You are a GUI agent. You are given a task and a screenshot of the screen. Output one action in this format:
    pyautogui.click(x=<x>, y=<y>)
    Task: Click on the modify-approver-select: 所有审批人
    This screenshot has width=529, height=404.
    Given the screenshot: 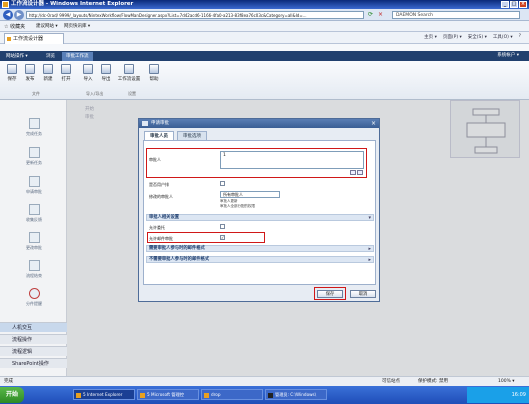 What is the action you would take?
    pyautogui.click(x=250, y=194)
    